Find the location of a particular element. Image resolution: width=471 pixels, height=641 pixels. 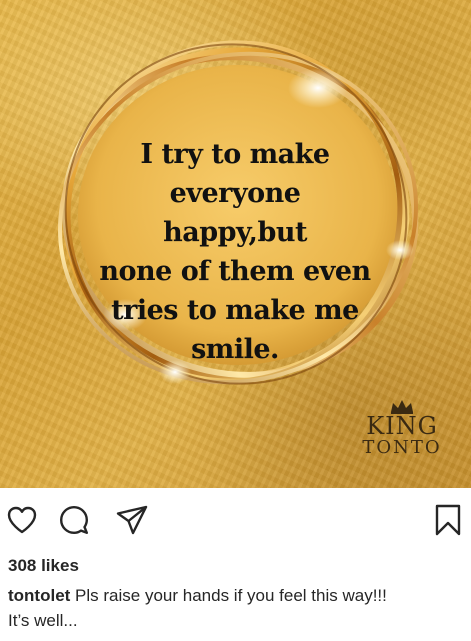

send-icon is located at coordinates (132, 520).